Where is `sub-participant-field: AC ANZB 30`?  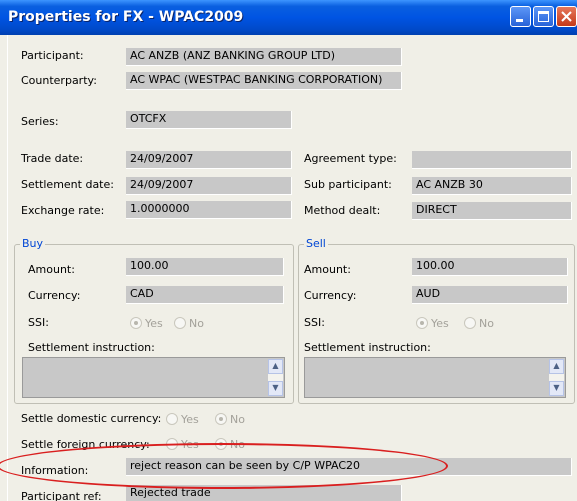
sub-participant-field: AC ANZB 30 is located at coordinates (492, 186).